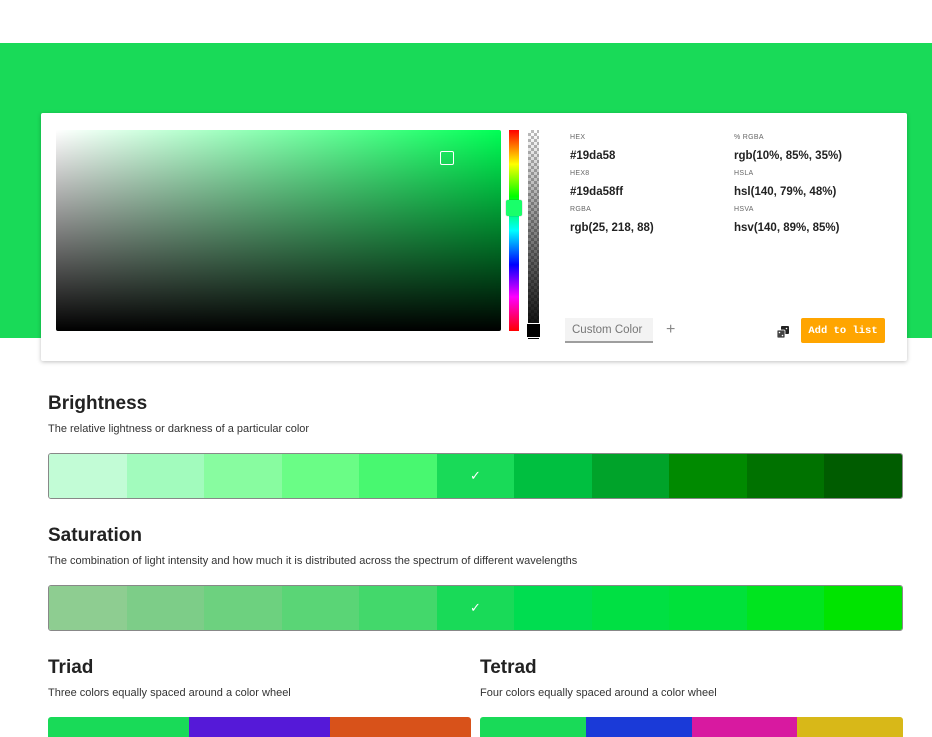 Image resolution: width=932 pixels, height=737 pixels. What do you see at coordinates (783, 332) in the screenshot?
I see `dice-icon` at bounding box center [783, 332].